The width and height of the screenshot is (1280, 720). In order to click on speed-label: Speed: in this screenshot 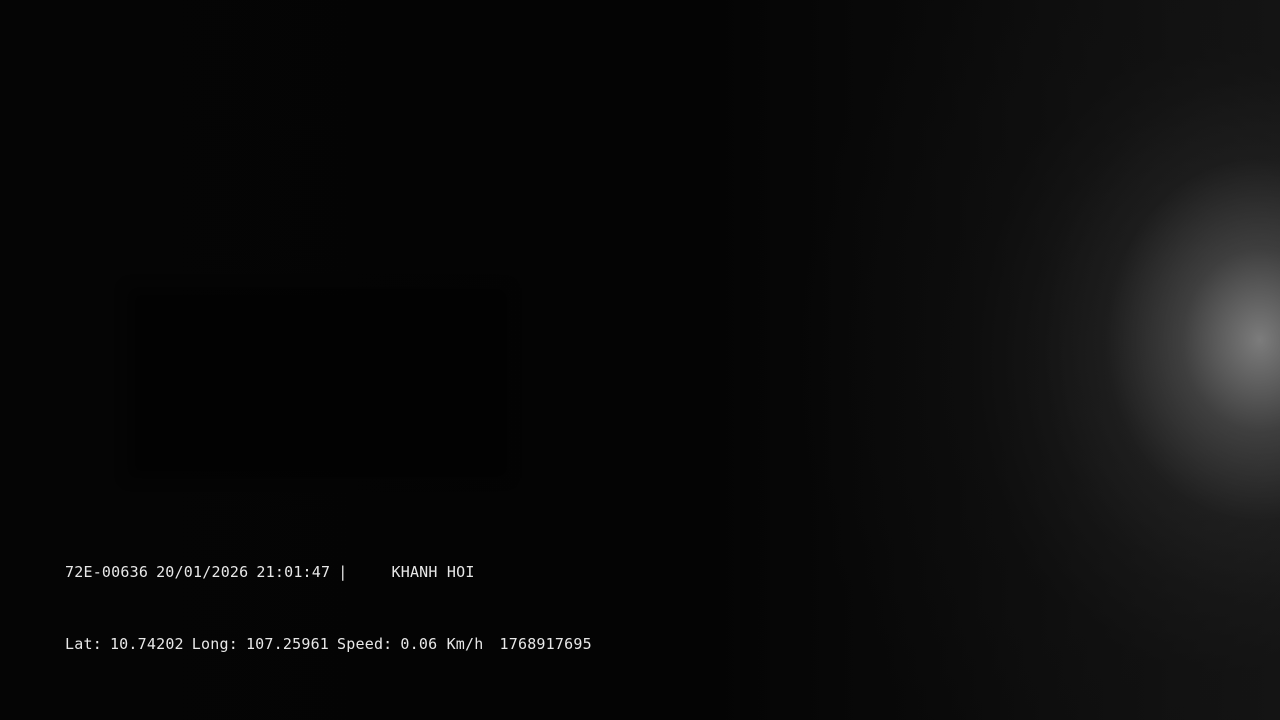, I will do `click(365, 644)`.